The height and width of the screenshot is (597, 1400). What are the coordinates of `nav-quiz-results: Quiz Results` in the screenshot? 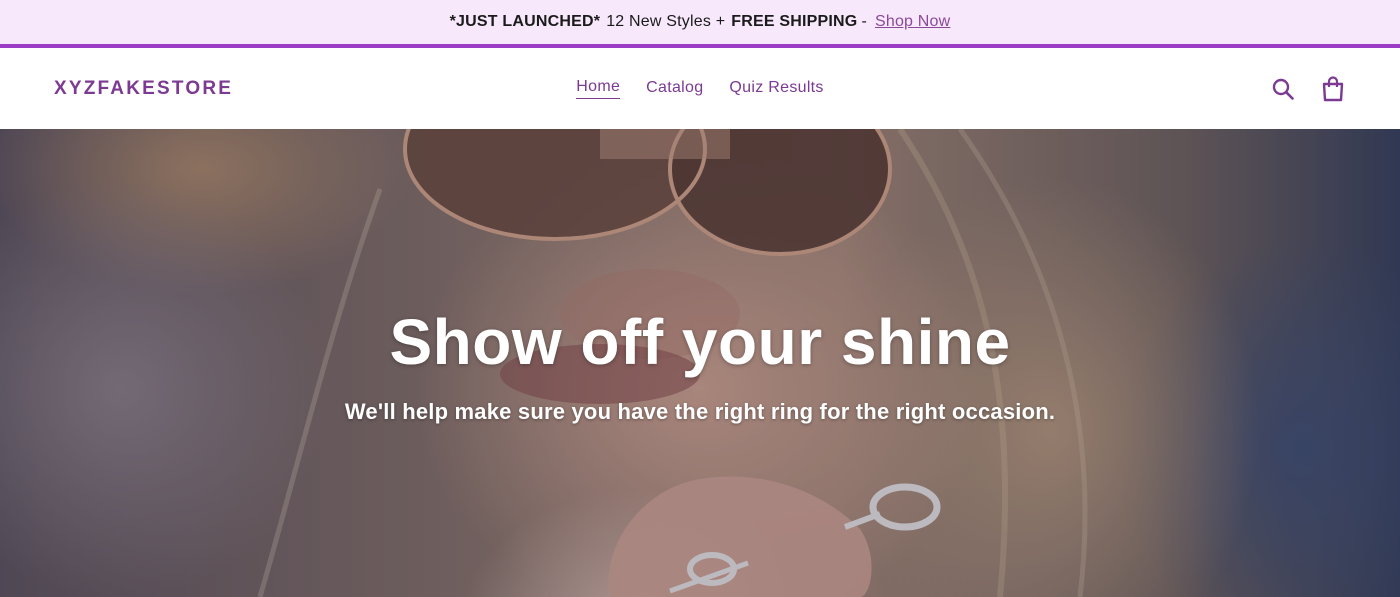 It's located at (776, 89).